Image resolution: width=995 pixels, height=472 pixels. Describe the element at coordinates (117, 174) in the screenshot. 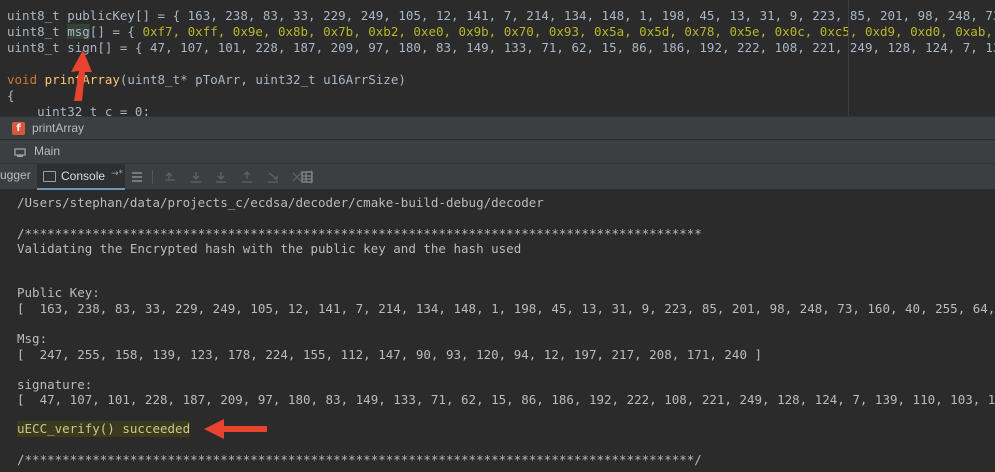

I see `pin-tab-icon: →*` at that location.